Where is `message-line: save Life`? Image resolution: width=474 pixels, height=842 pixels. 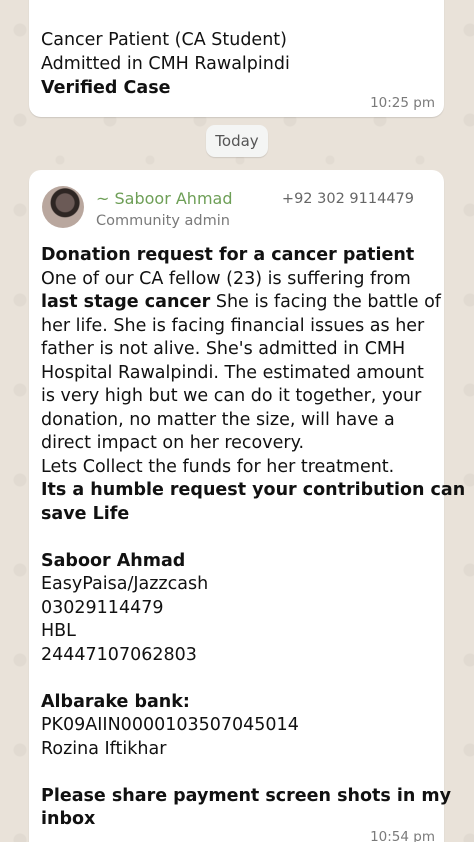 message-line: save Life is located at coordinates (241, 515).